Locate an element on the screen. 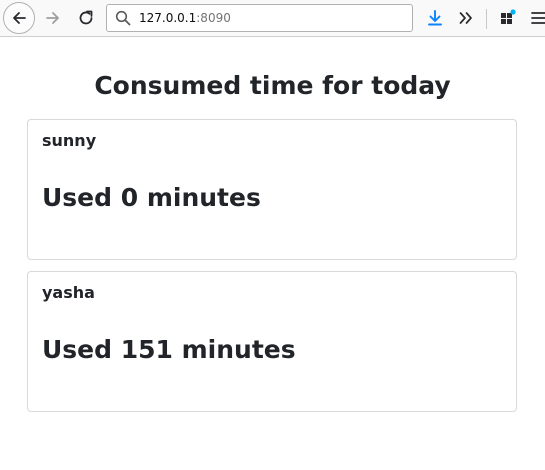 The width and height of the screenshot is (545, 470). user-name: yasha is located at coordinates (68, 292).